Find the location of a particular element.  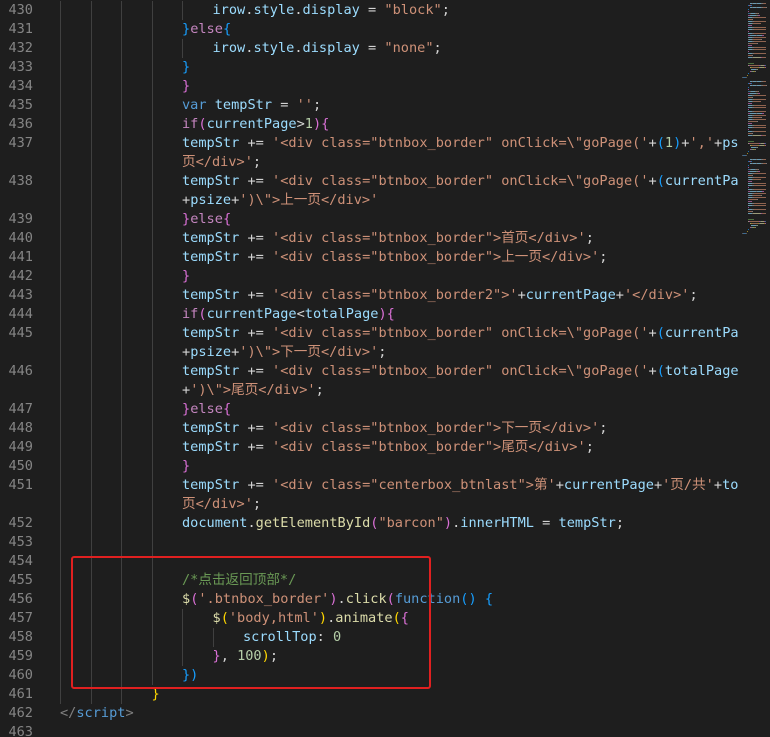

line-number: 450 is located at coordinates (20, 466).